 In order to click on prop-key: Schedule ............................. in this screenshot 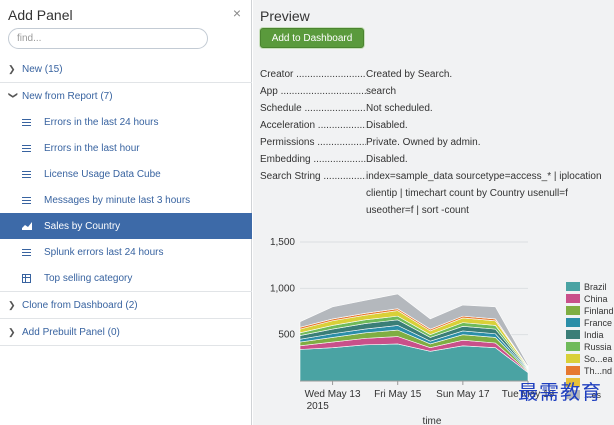, I will do `click(313, 108)`.